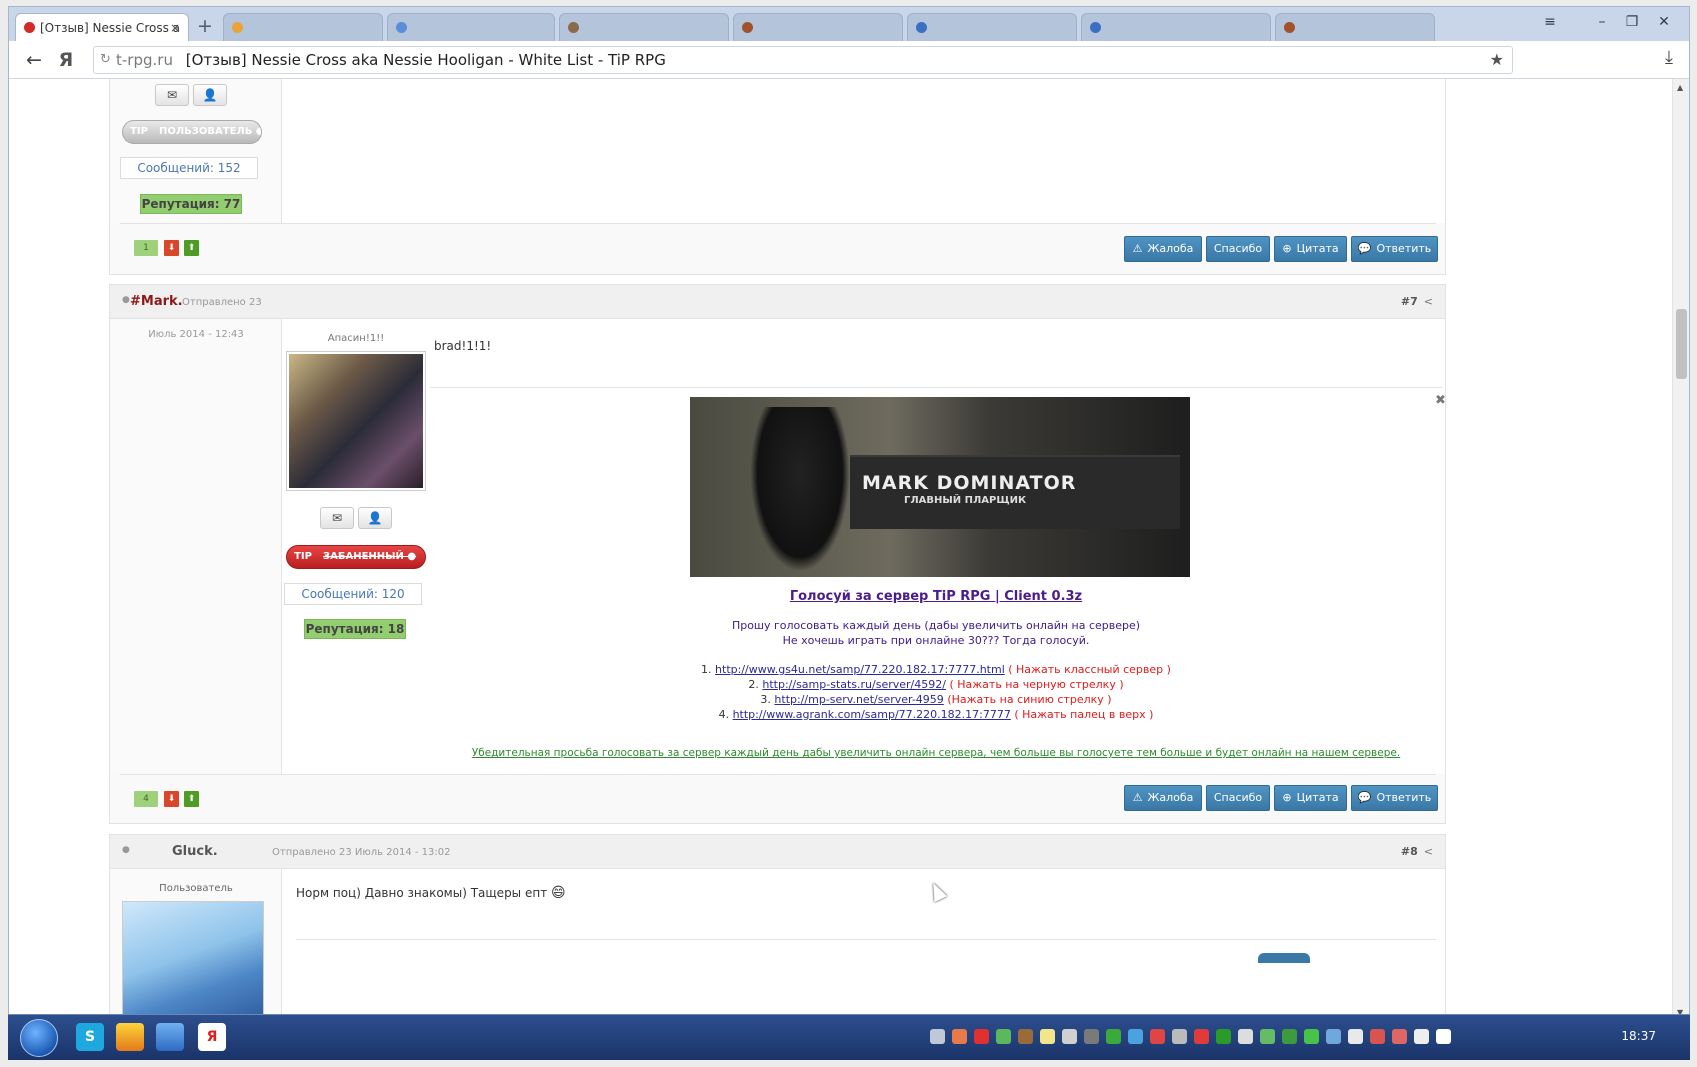 This screenshot has width=1697, height=1067. What do you see at coordinates (1638, 1036) in the screenshot?
I see `taskbar-clock: 18:37` at bounding box center [1638, 1036].